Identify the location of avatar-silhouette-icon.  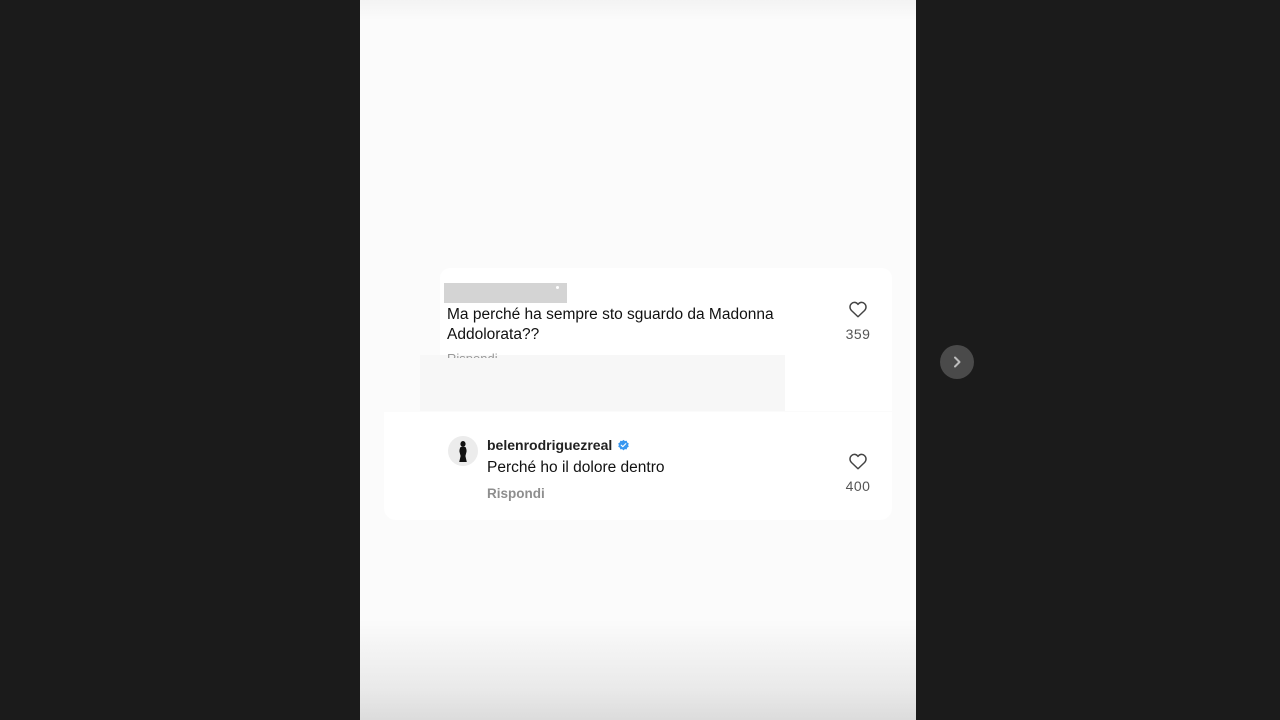
(463, 451).